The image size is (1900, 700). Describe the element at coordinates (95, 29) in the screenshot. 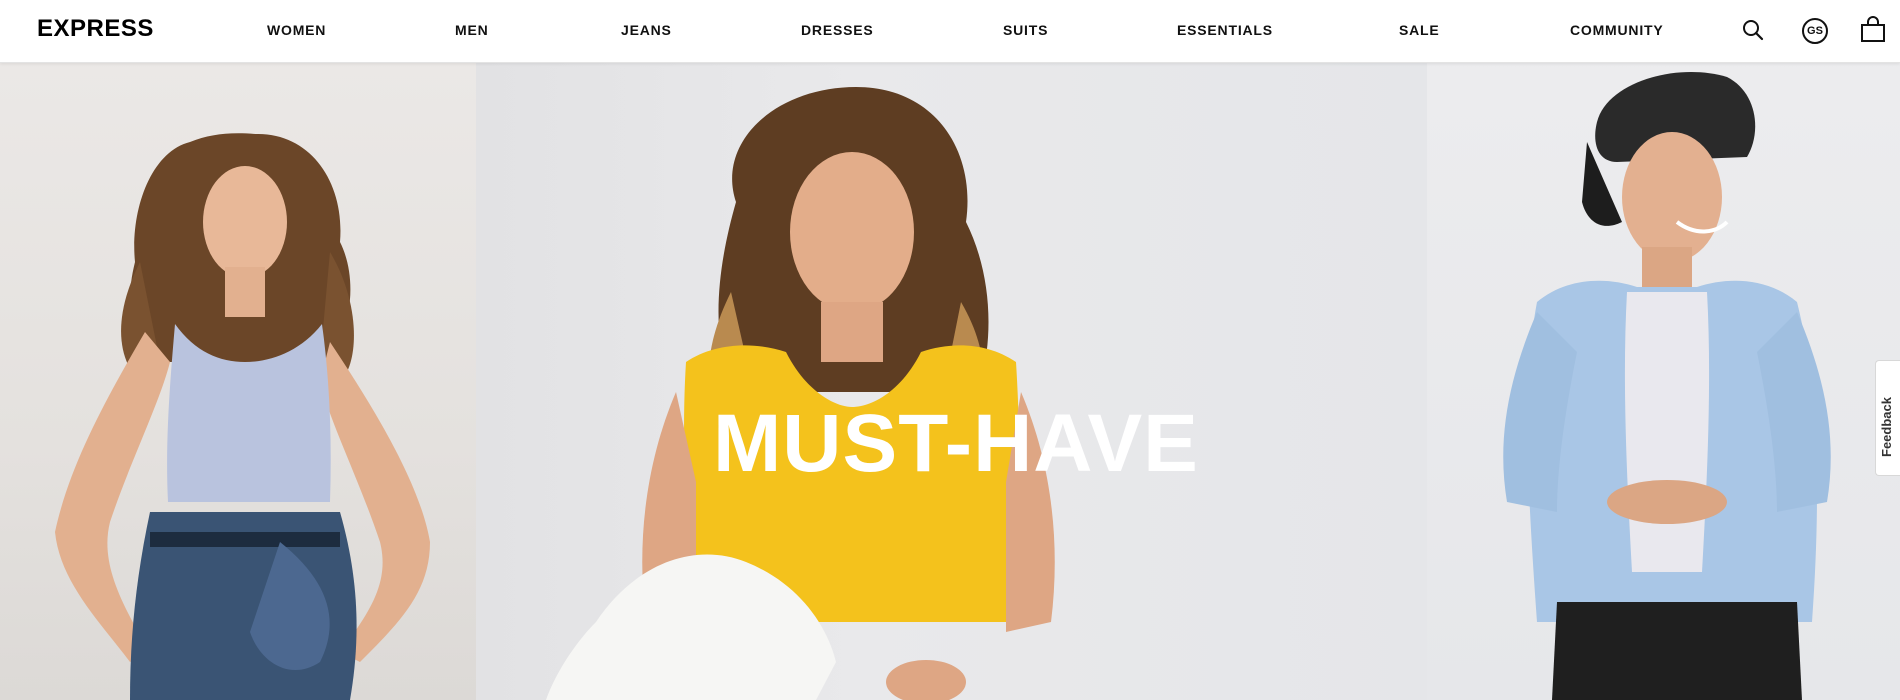

I see `express-logo: EXPRESS` at that location.